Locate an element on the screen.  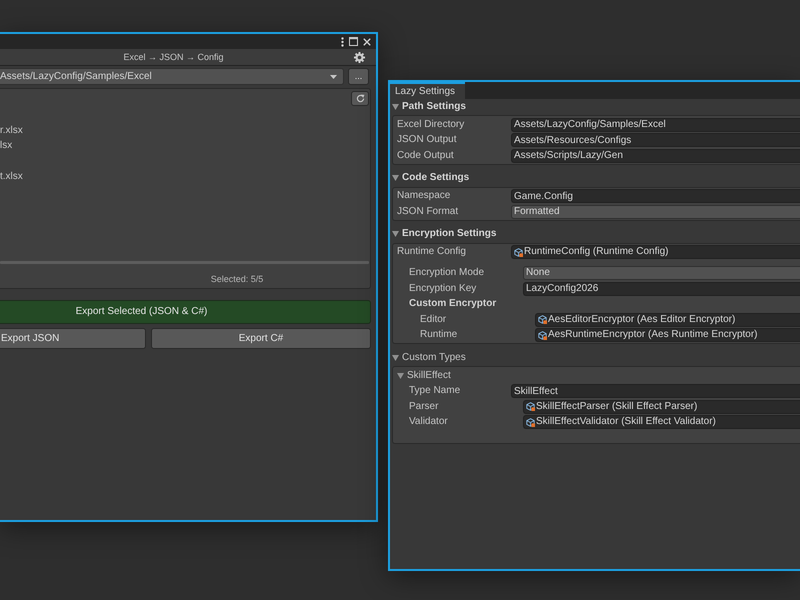
field-label: Runtime Config is located at coordinates (431, 252).